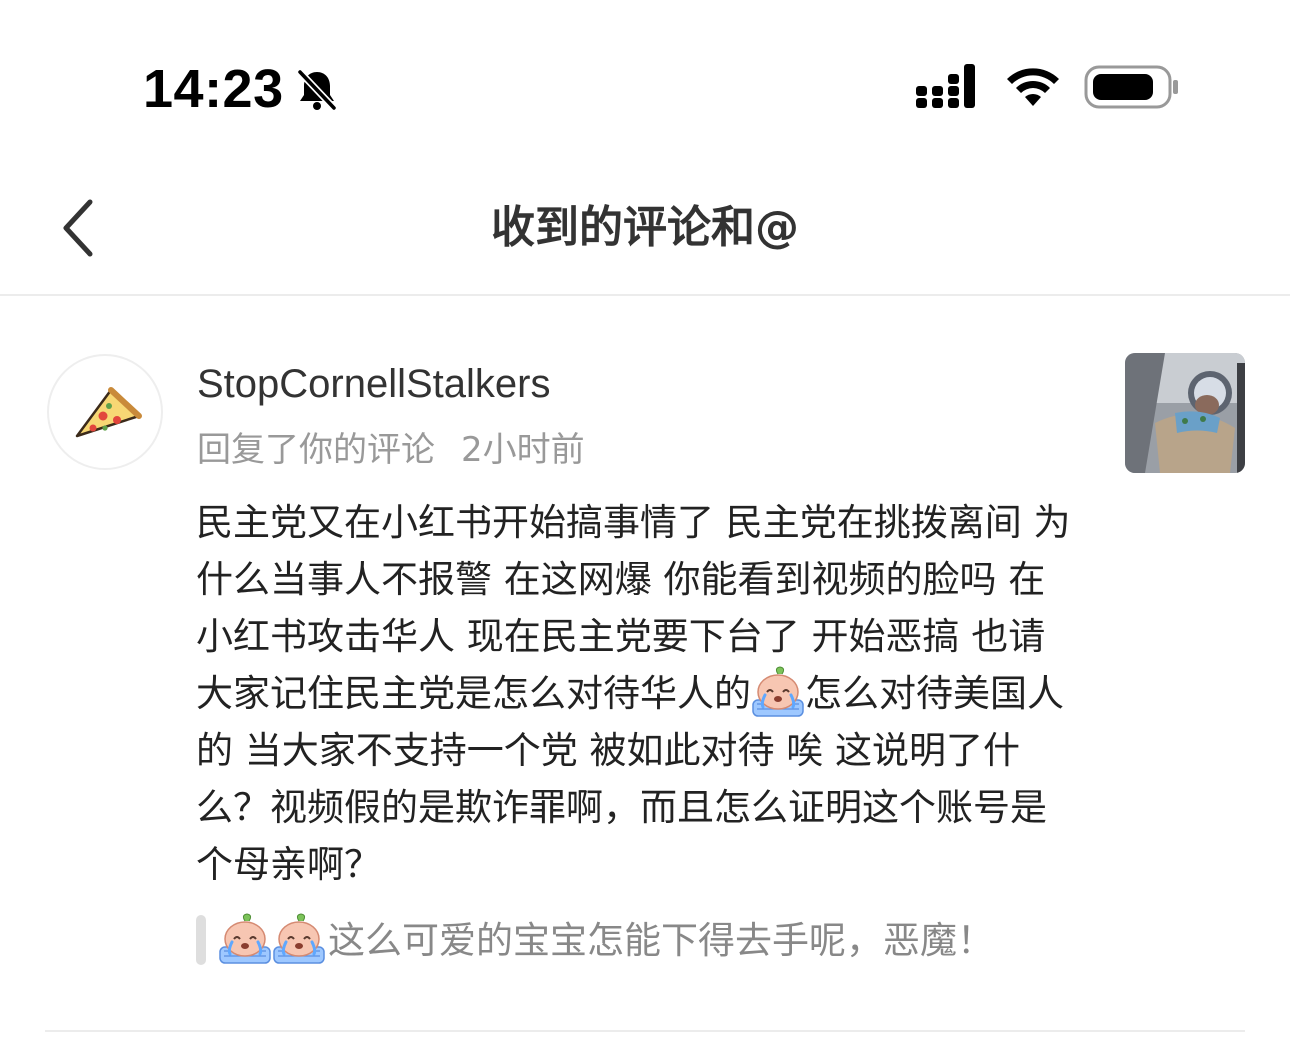 The image size is (1290, 1041). I want to click on quote-bar, so click(201, 940).